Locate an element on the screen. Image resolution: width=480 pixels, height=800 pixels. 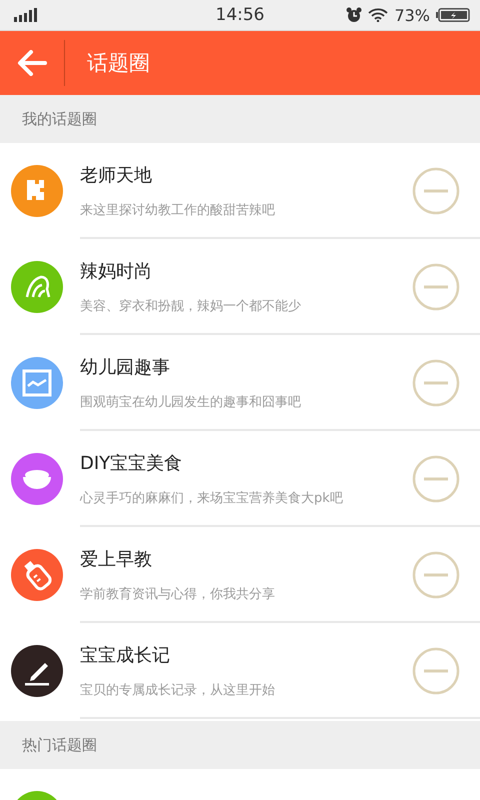
topic-name: 爱上早教 is located at coordinates (116, 559).